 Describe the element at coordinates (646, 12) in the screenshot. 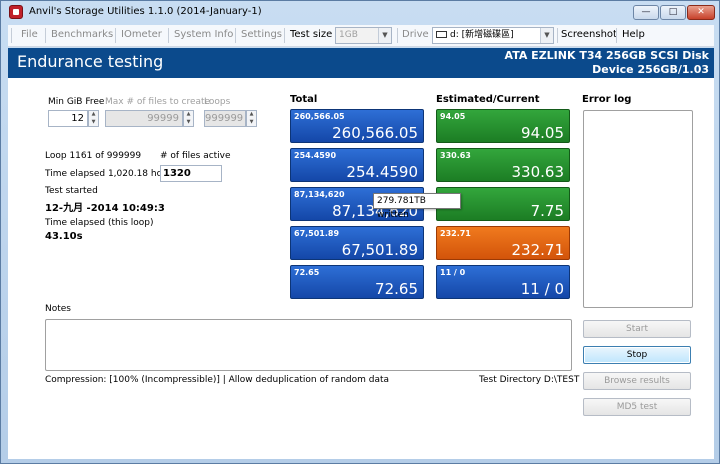

I see `minimize-button: —` at that location.